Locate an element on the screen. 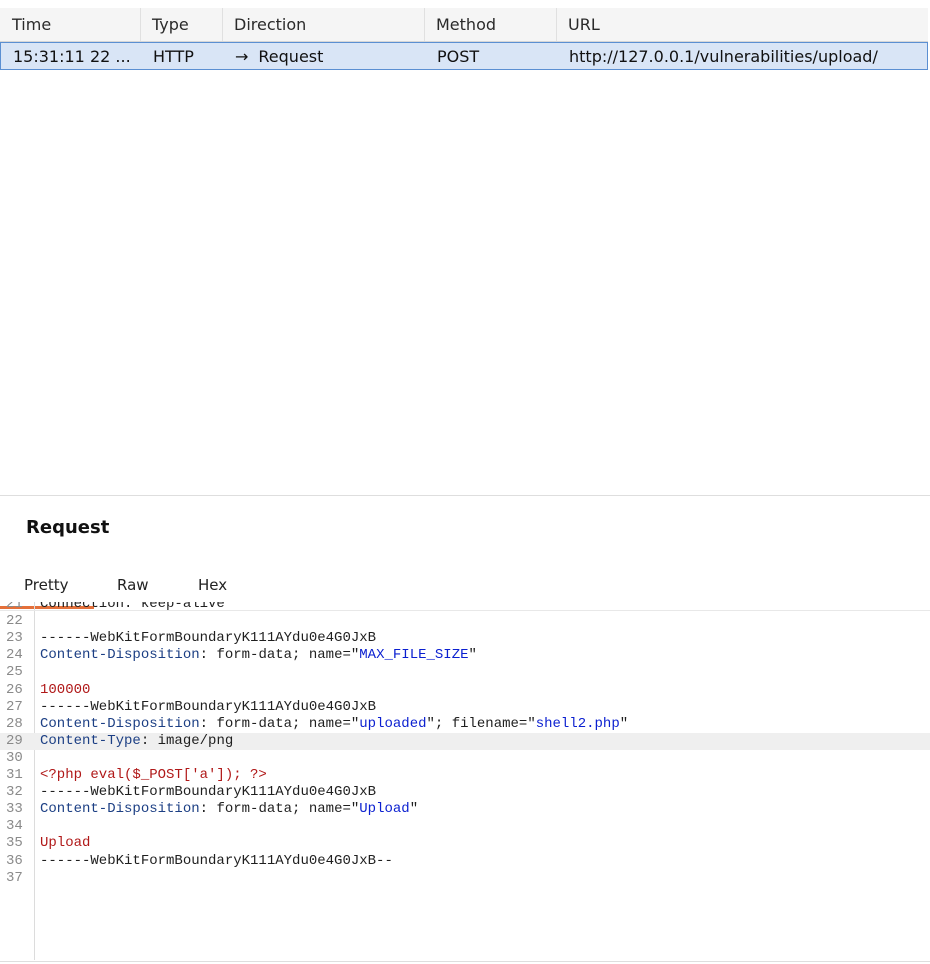 The height and width of the screenshot is (964, 930). cell-url: http://127.0.0.1/vulnerabilities/upload/ is located at coordinates (723, 56).